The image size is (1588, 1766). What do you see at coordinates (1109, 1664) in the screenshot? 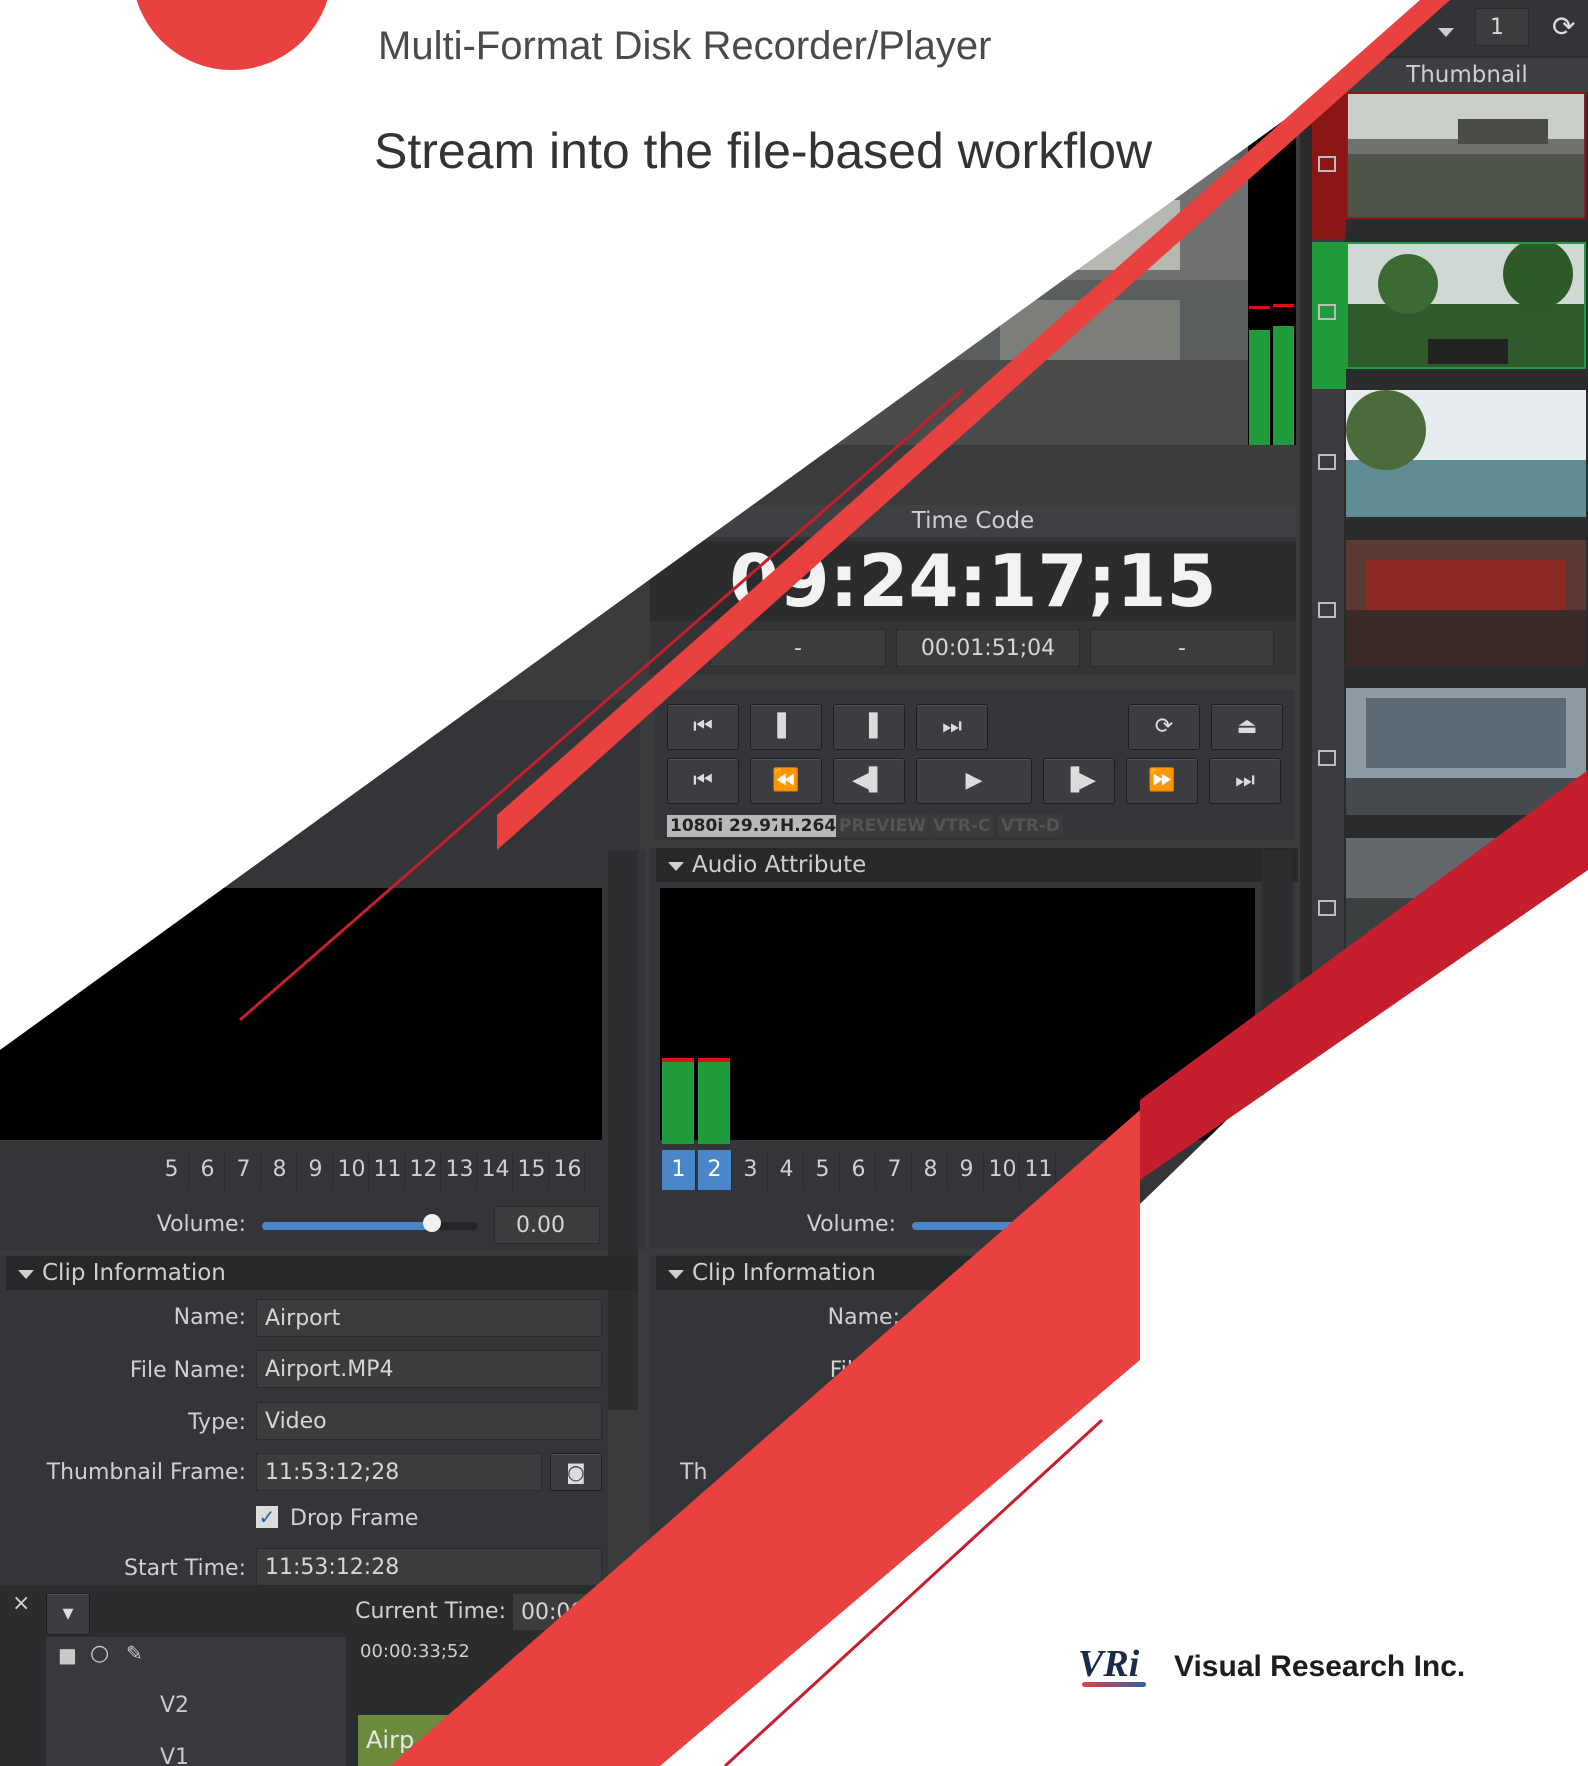
I see `vri-logo-mark: VRi` at bounding box center [1109, 1664].